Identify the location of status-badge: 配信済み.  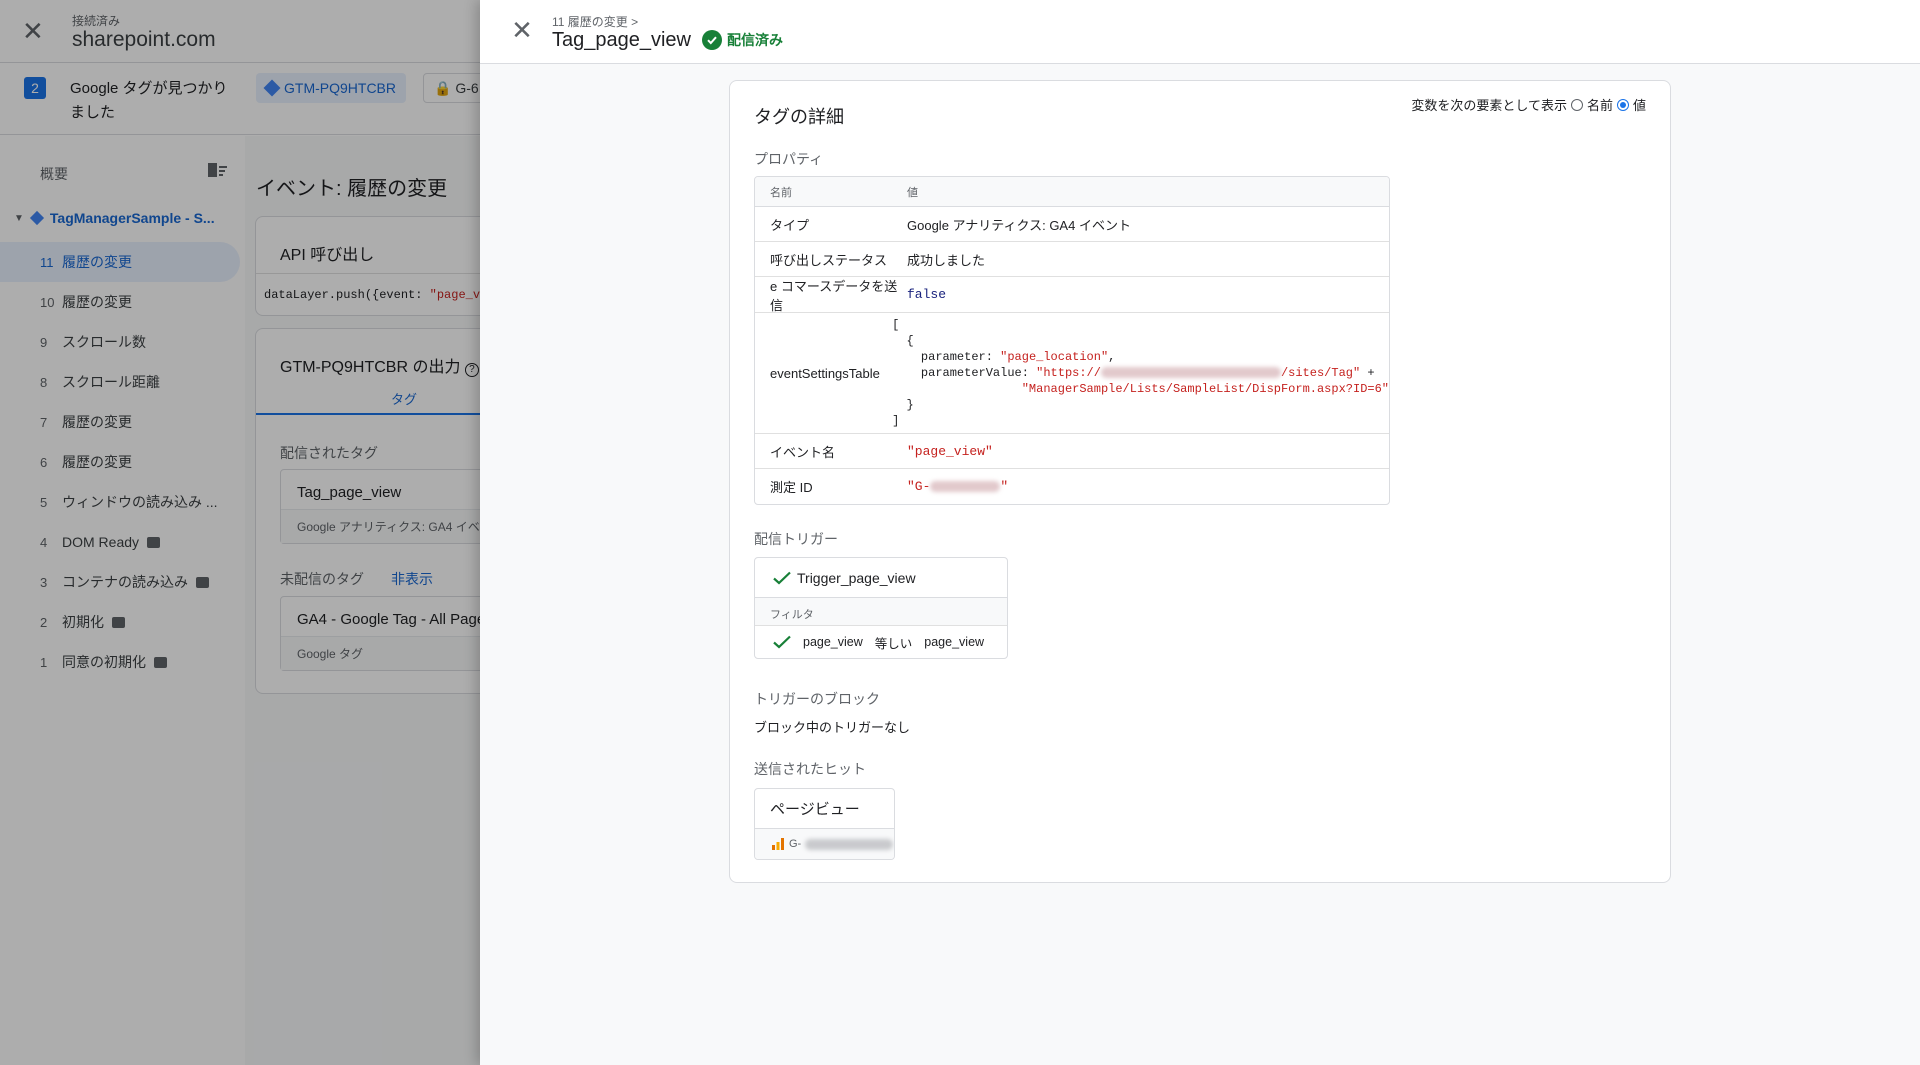
(742, 40).